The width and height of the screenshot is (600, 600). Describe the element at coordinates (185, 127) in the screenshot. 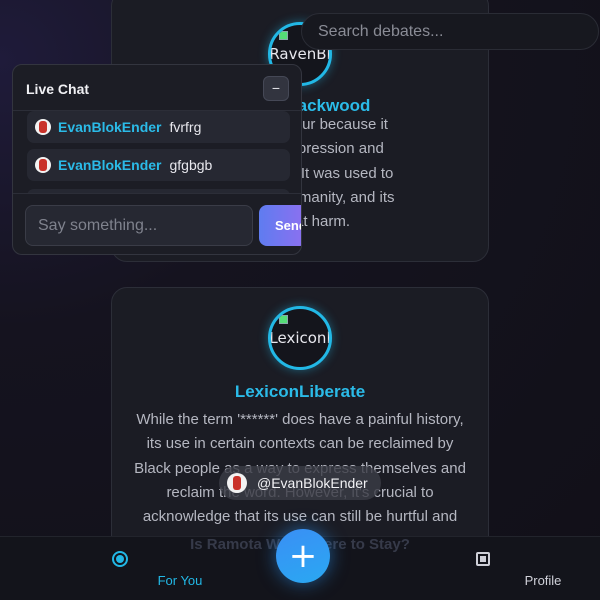

I see `chat-message-text: fvrfrg` at that location.